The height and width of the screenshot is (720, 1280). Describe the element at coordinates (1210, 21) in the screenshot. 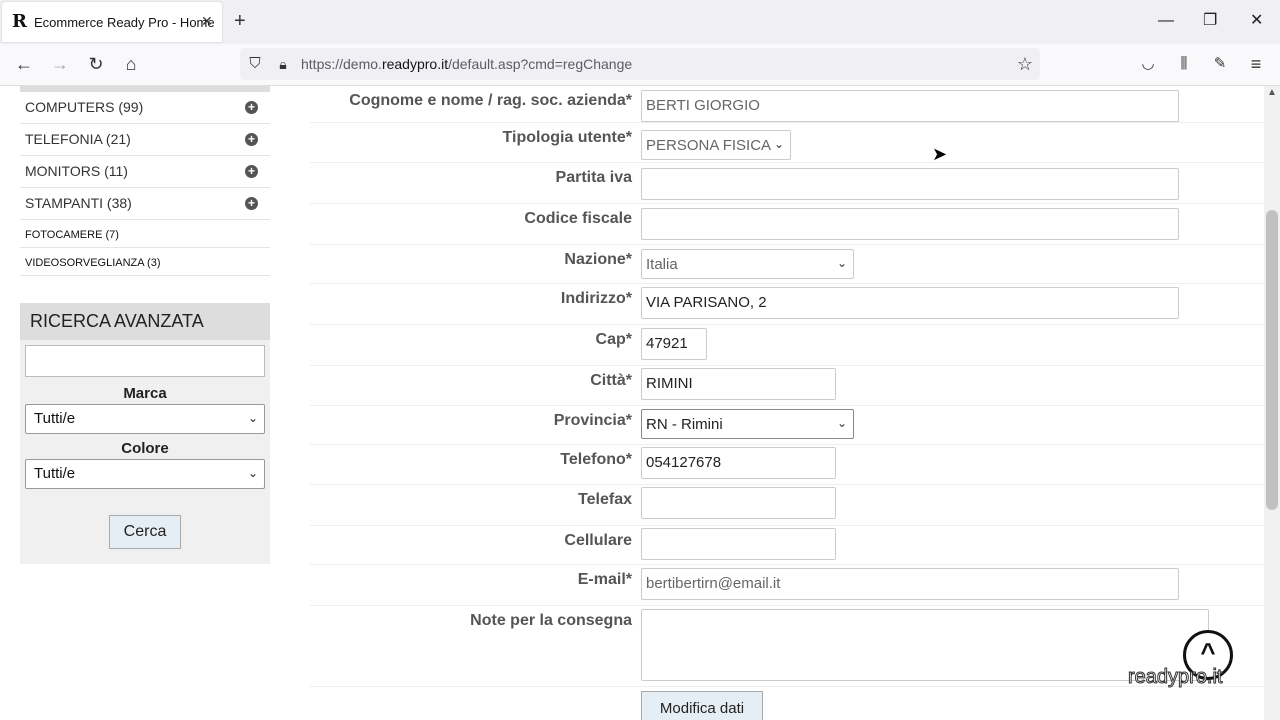

I see `restore-icon: ❐` at that location.